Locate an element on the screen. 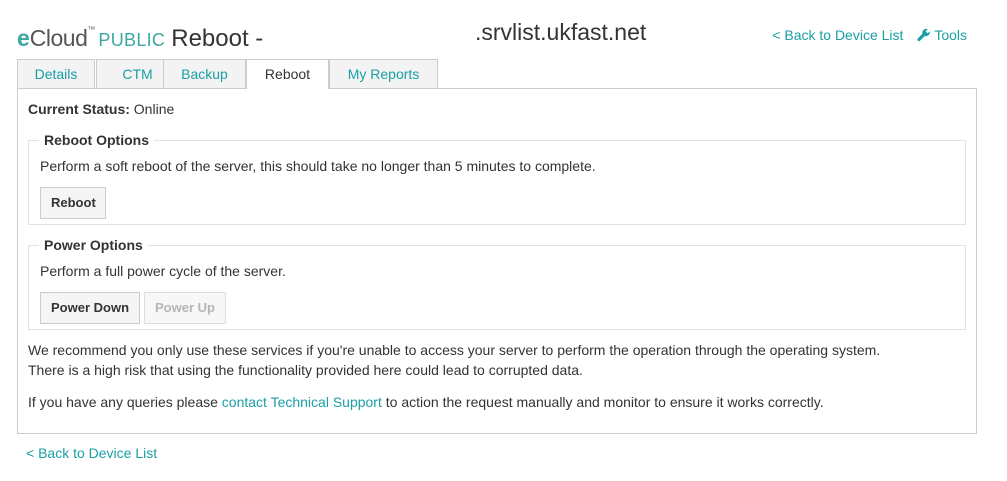  footer-links: < Back to Device List is located at coordinates (91, 453).